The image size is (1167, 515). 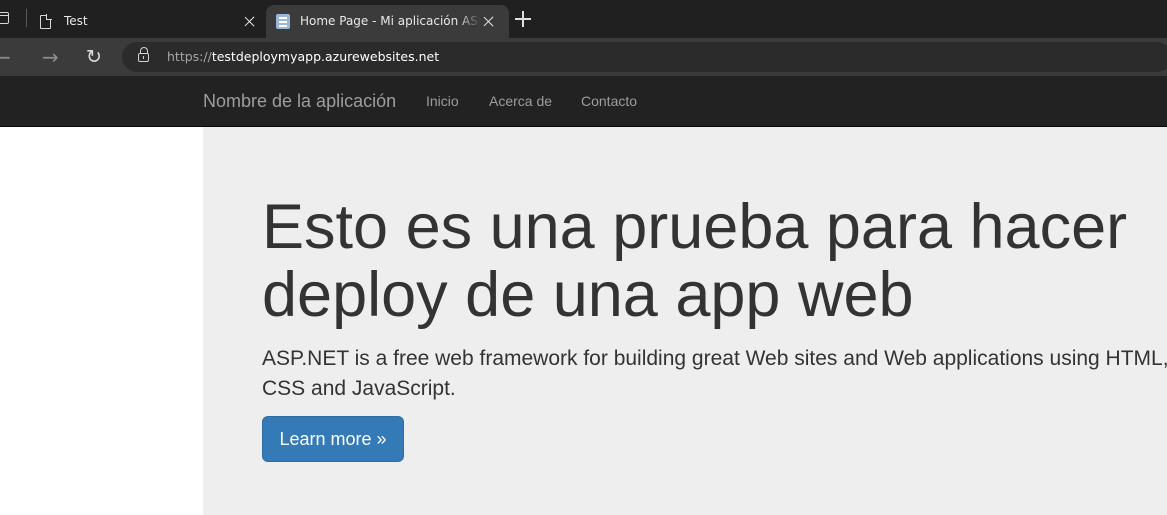 What do you see at coordinates (189, 56) in the screenshot?
I see `url-scheme: https://` at bounding box center [189, 56].